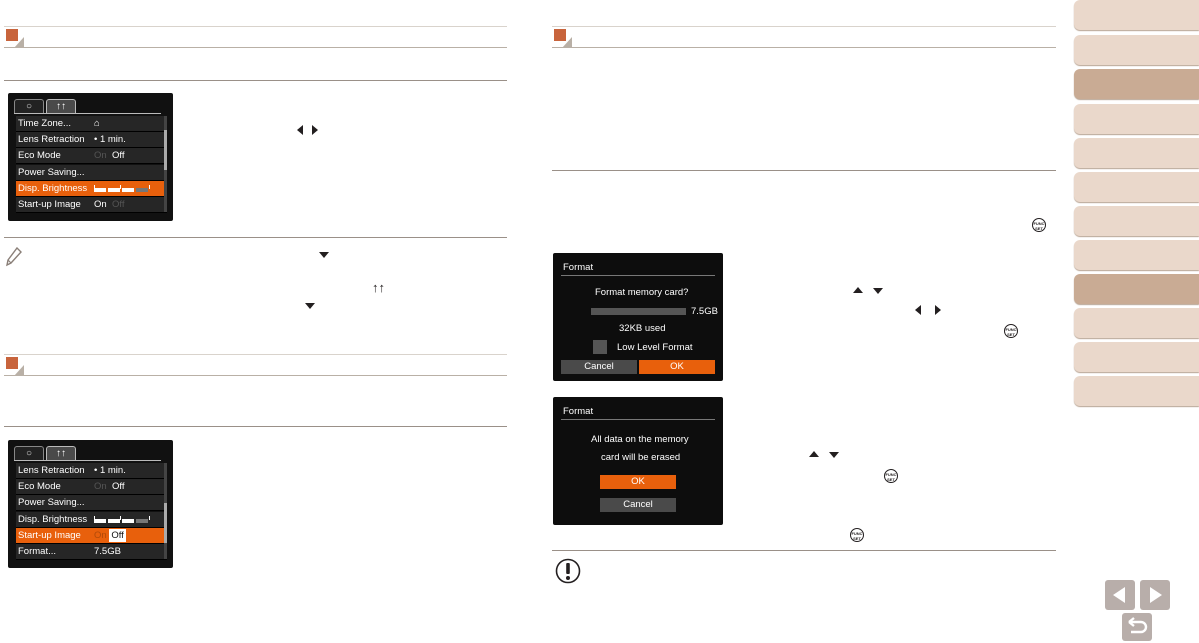  What do you see at coordinates (255, 365) in the screenshot?
I see `section-header-startup-image` at bounding box center [255, 365].